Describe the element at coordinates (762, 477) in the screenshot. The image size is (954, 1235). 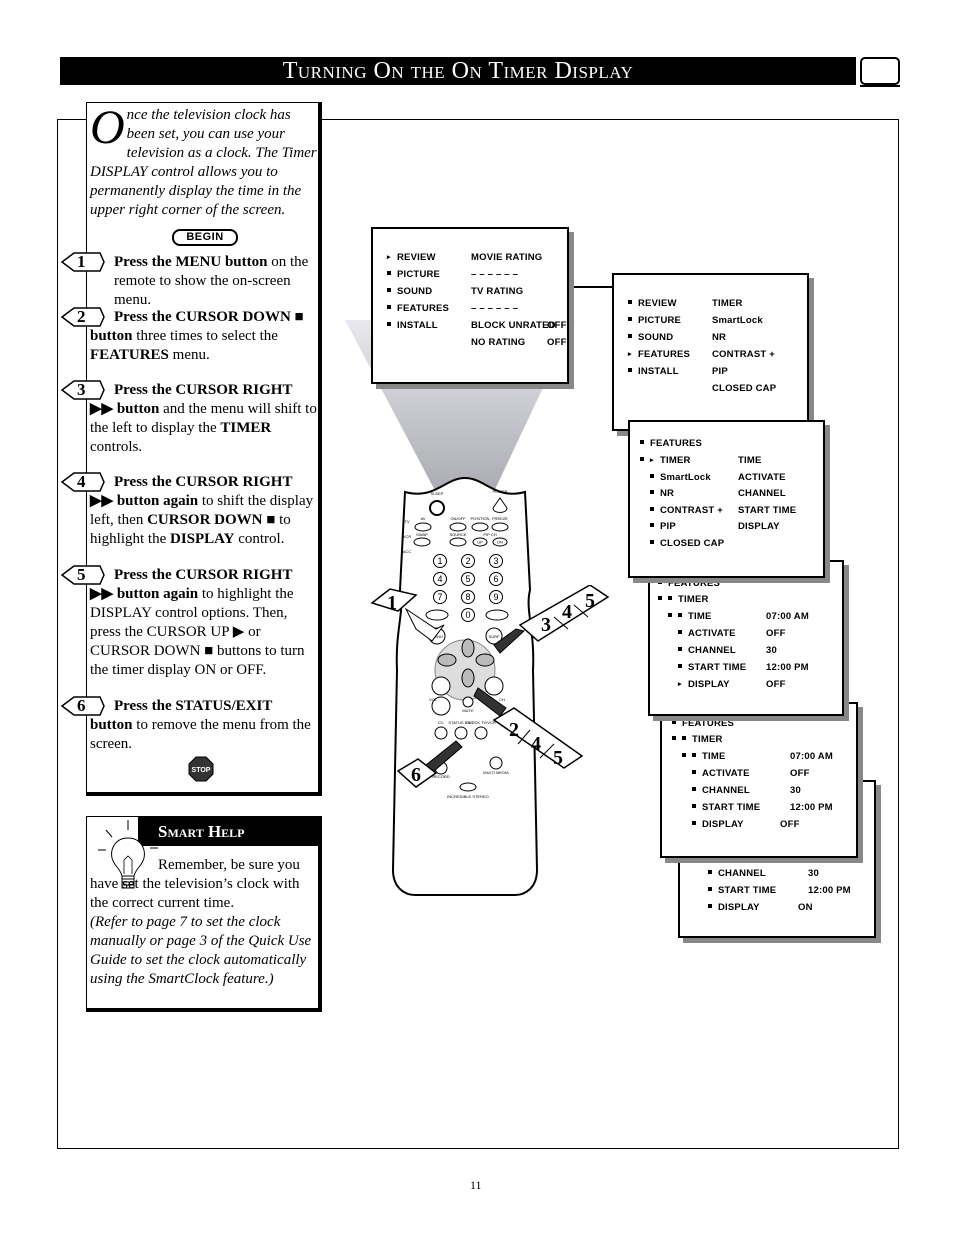
I see `timer-option: ACTIVATE` at that location.